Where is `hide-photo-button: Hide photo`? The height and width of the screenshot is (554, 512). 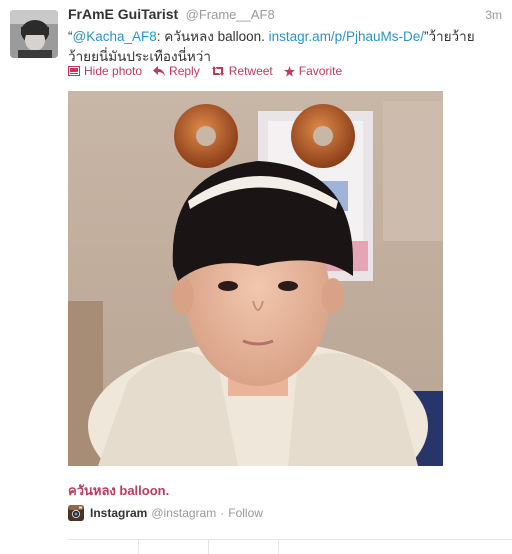 hide-photo-button: Hide photo is located at coordinates (105, 71).